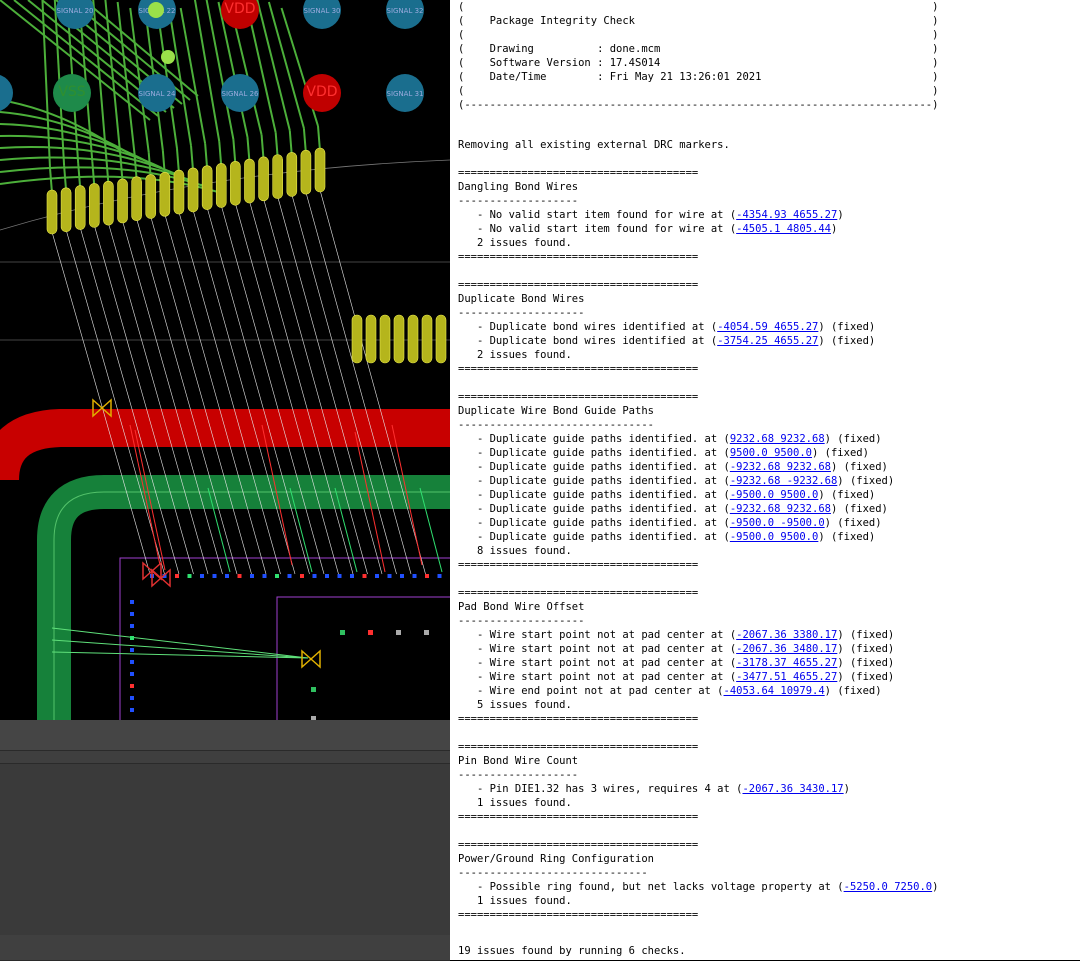 This screenshot has height=961, width=1080. Describe the element at coordinates (786, 635) in the screenshot. I see `coordinate-link: -2067.36 3380.17` at that location.